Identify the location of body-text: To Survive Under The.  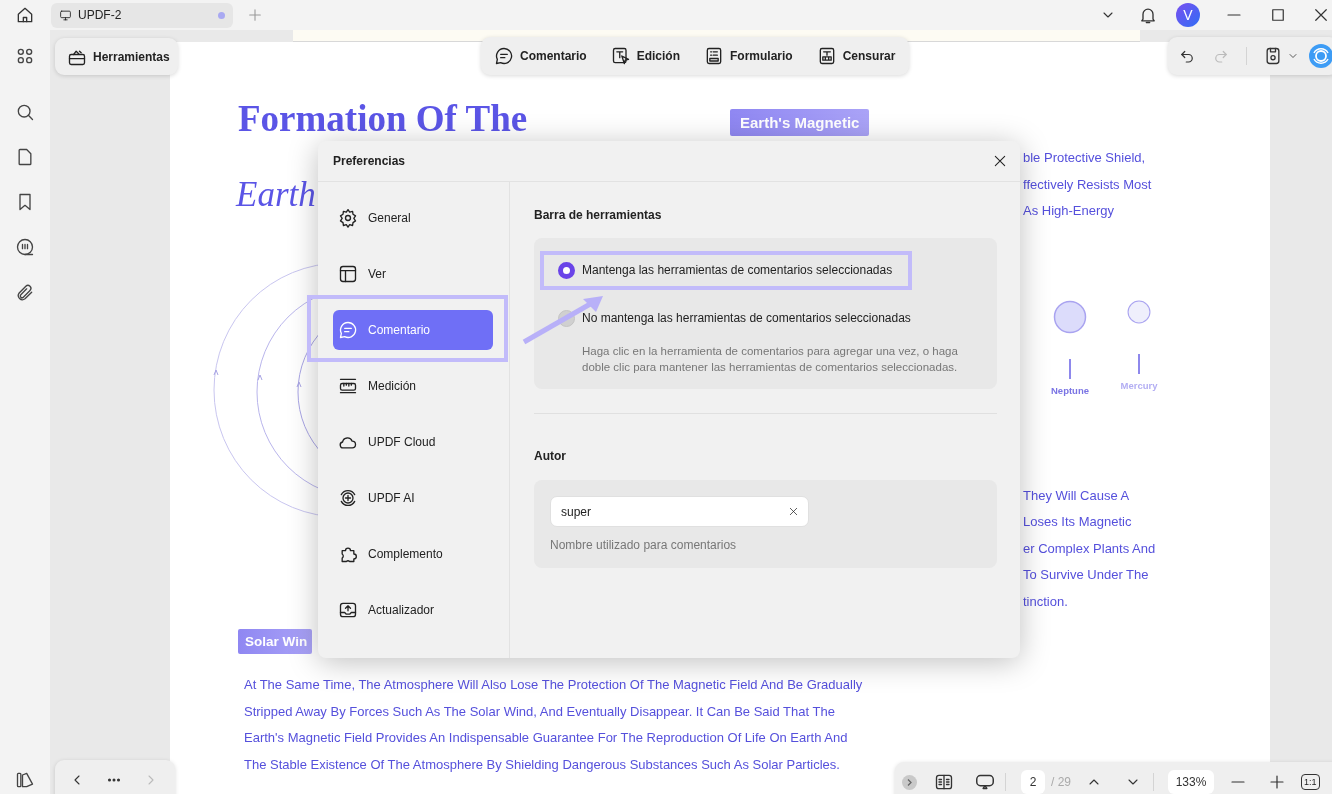
(1086, 575).